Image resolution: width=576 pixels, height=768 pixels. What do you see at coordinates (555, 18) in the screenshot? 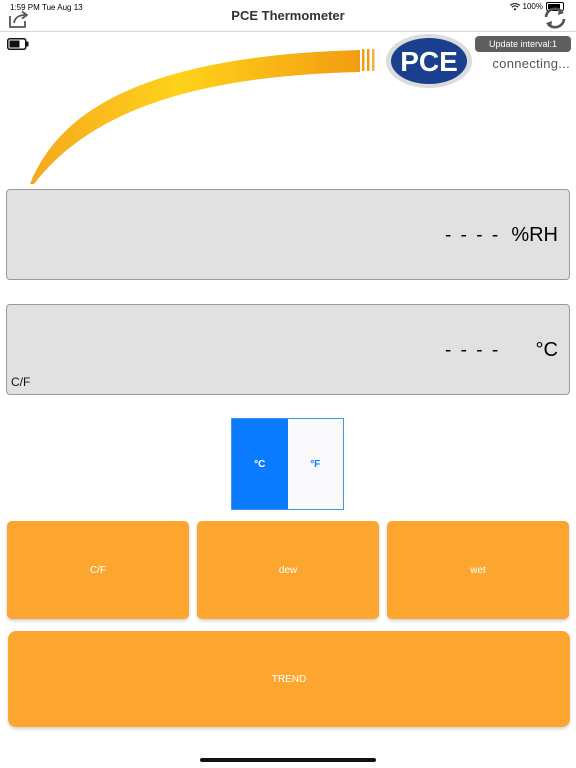
I see `refresh-icon` at bounding box center [555, 18].